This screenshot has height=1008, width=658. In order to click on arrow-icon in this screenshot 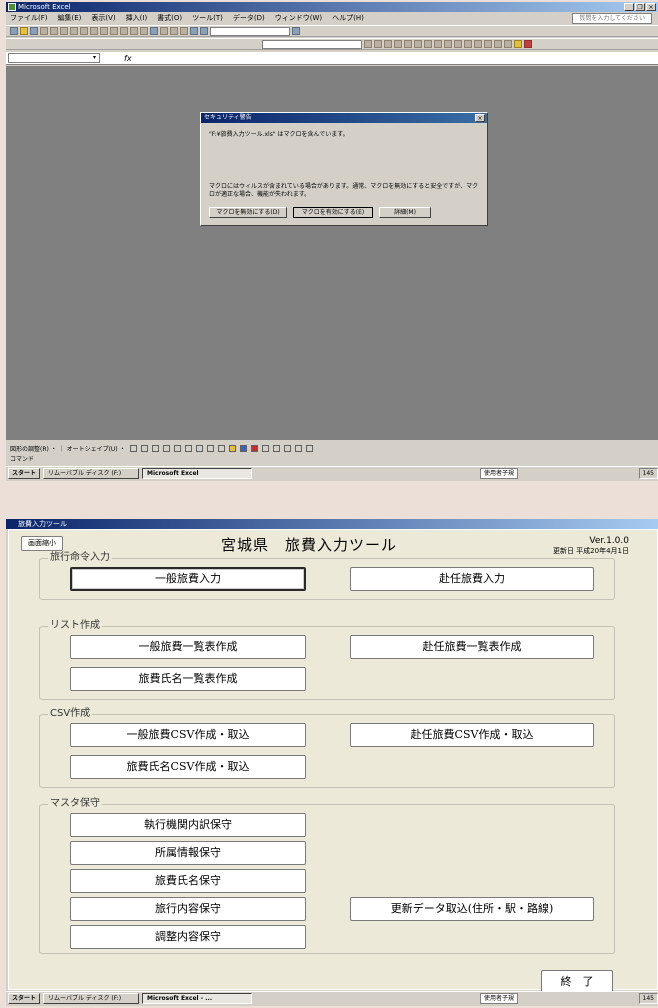, I will do `click(144, 448)`.